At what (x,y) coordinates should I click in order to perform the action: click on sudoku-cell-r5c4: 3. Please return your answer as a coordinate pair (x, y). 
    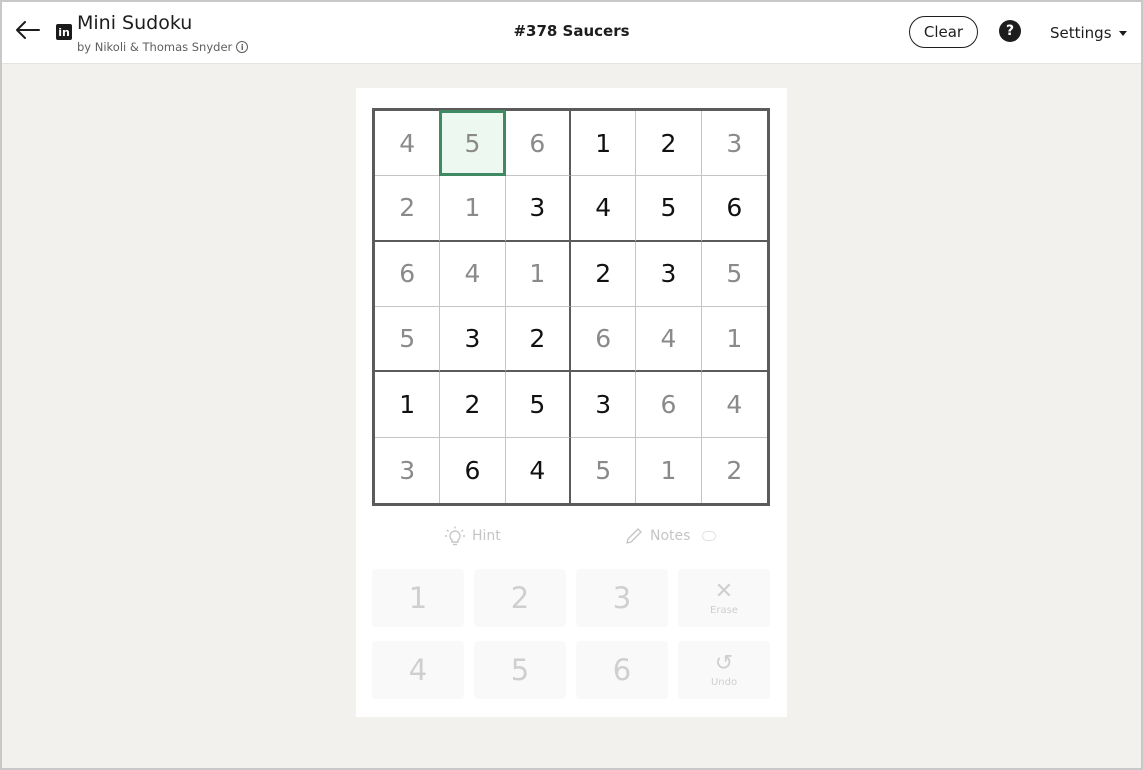
    Looking at the image, I should click on (604, 405).